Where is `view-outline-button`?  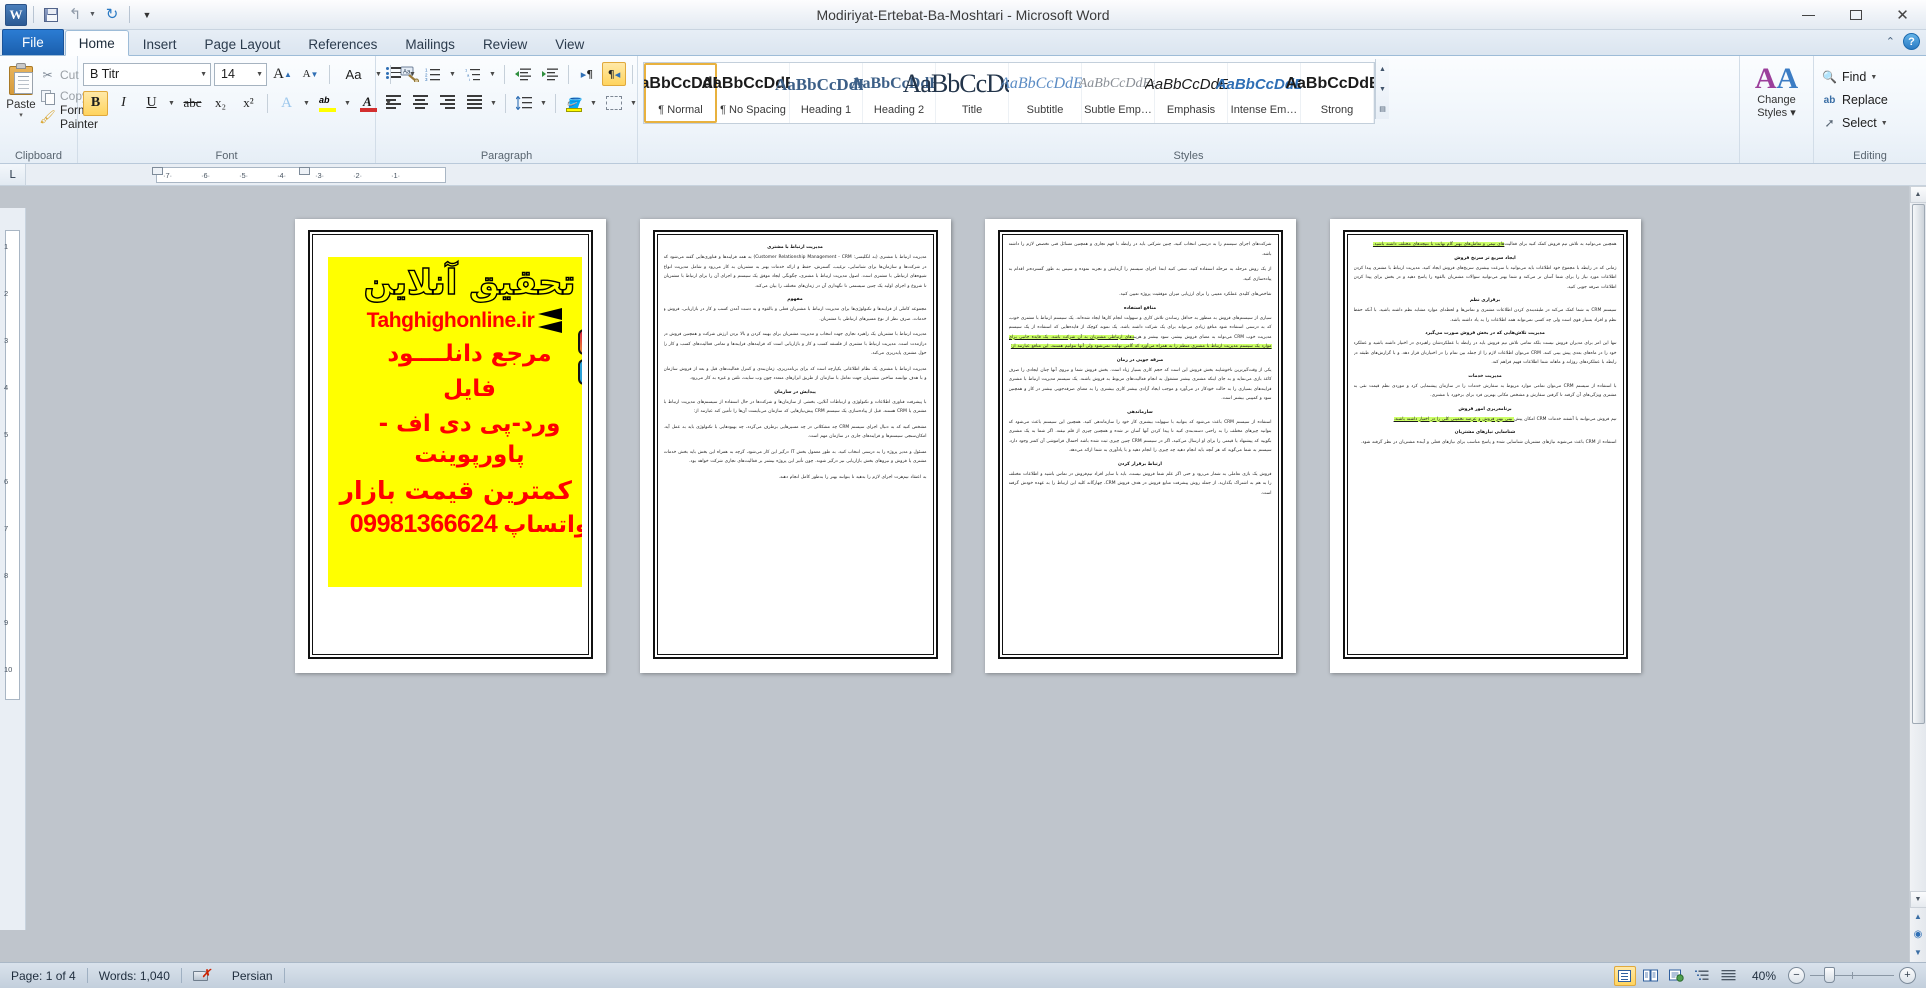
view-outline-button is located at coordinates (1703, 976).